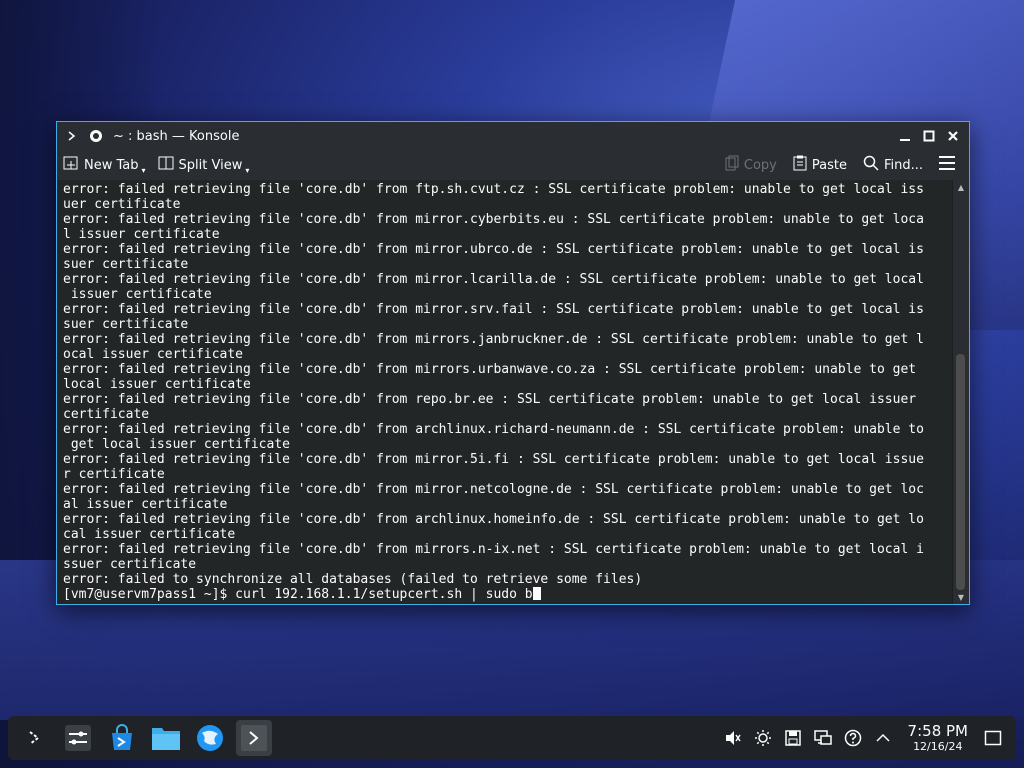 Image resolution: width=1024 pixels, height=768 pixels. Describe the element at coordinates (937, 731) in the screenshot. I see `clock-time: 7:58 PM` at that location.